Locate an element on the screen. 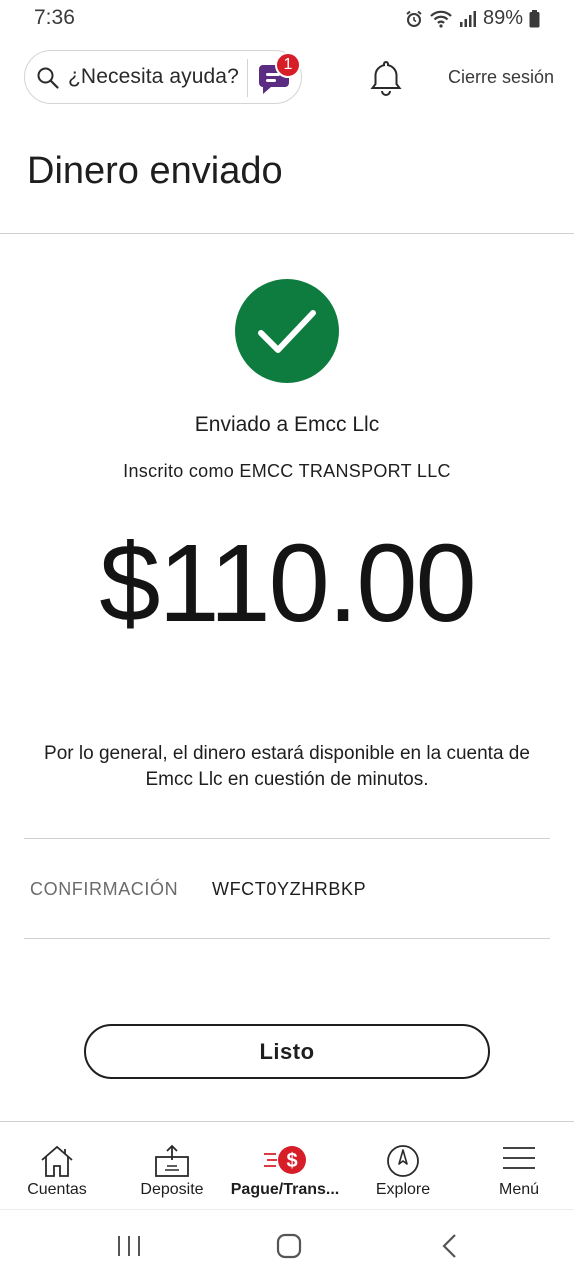  logout-link: Cierre sesión is located at coordinates (501, 77).